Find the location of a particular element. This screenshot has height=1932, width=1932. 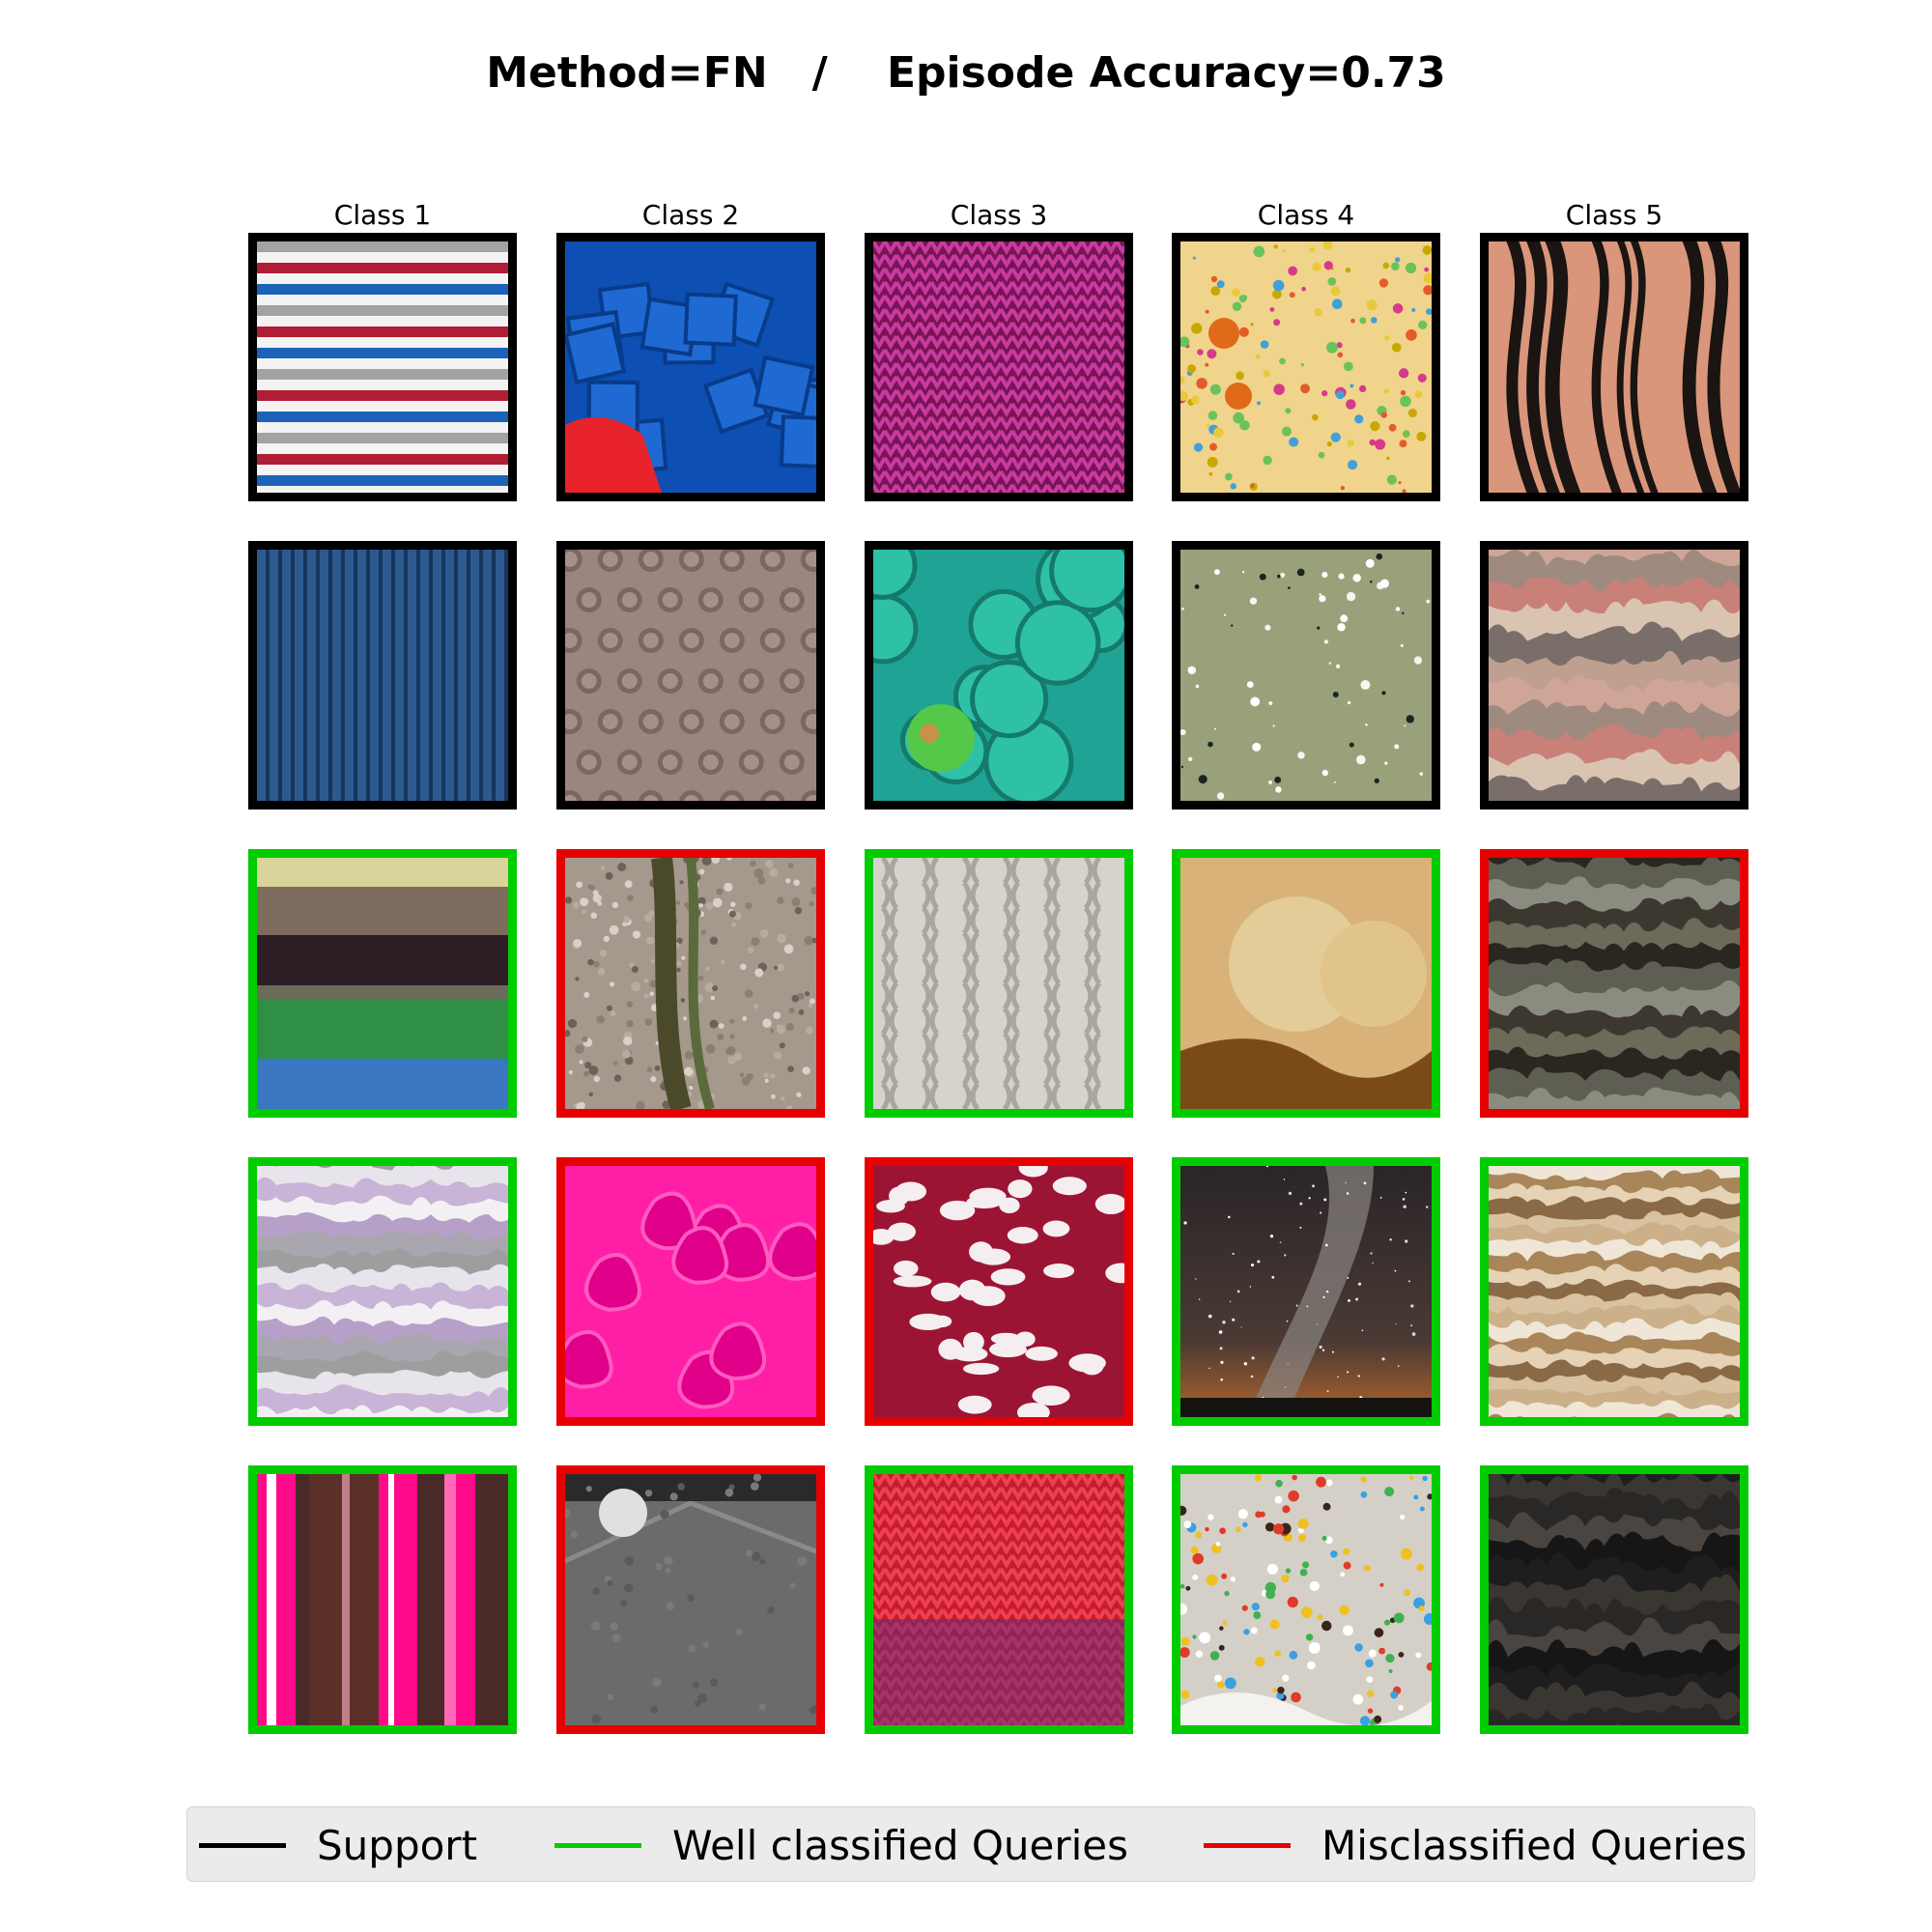

correct-query-image-r4-c4 is located at coordinates (1306, 1291).